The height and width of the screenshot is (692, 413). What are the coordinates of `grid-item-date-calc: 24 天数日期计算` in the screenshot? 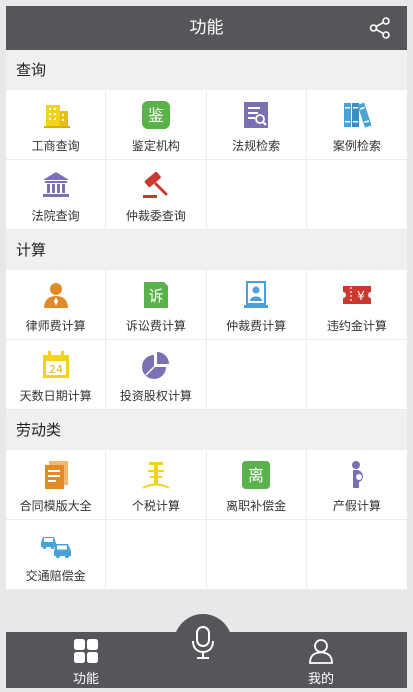 It's located at (56, 375).